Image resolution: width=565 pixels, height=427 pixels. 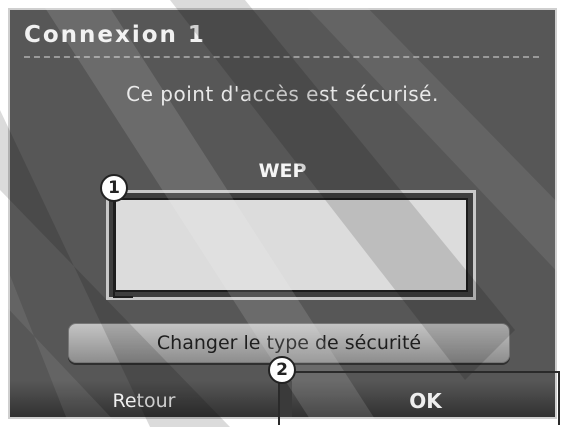 What do you see at coordinates (114, 248) in the screenshot?
I see `callout-1-leader` at bounding box center [114, 248].